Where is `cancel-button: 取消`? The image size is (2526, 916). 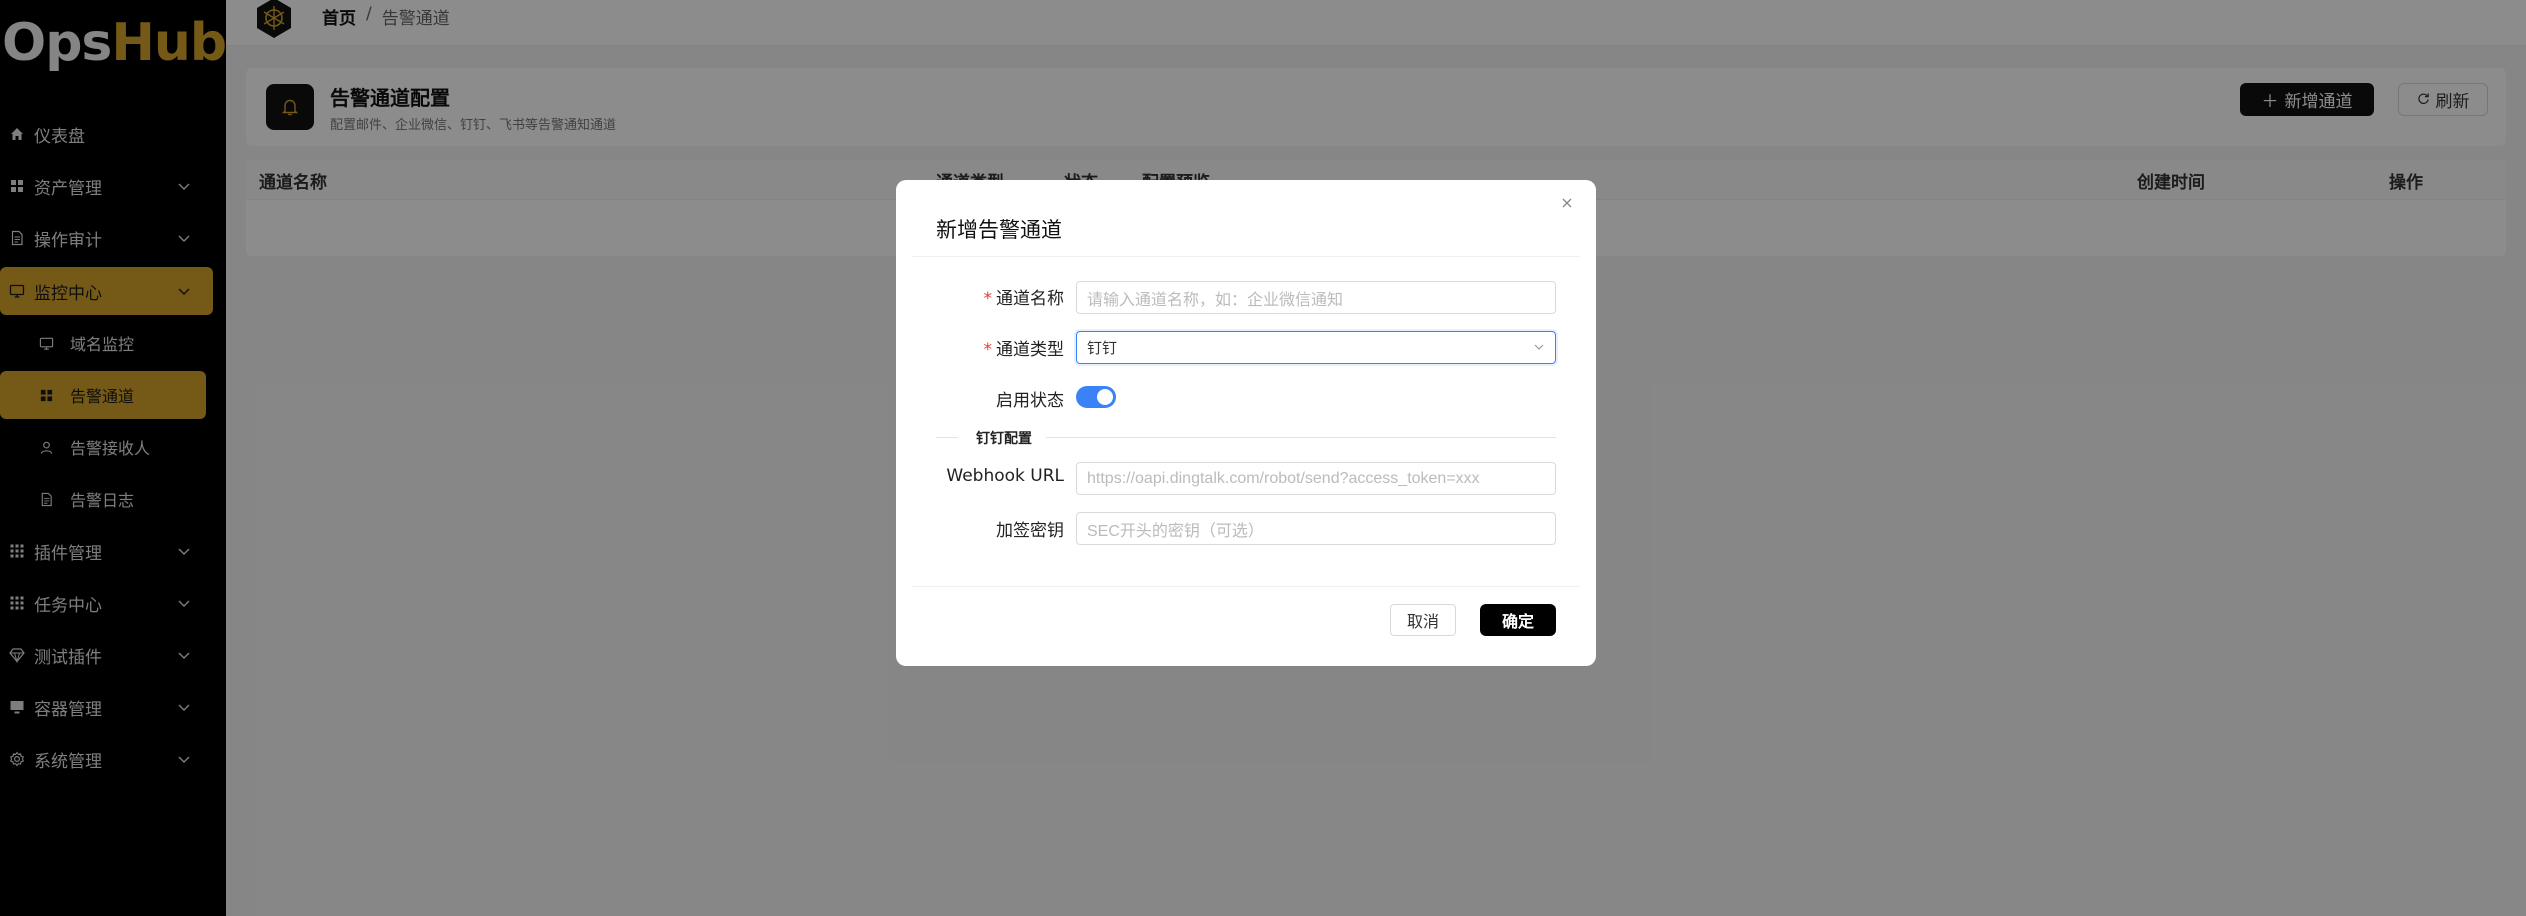
cancel-button: 取消 is located at coordinates (1423, 620).